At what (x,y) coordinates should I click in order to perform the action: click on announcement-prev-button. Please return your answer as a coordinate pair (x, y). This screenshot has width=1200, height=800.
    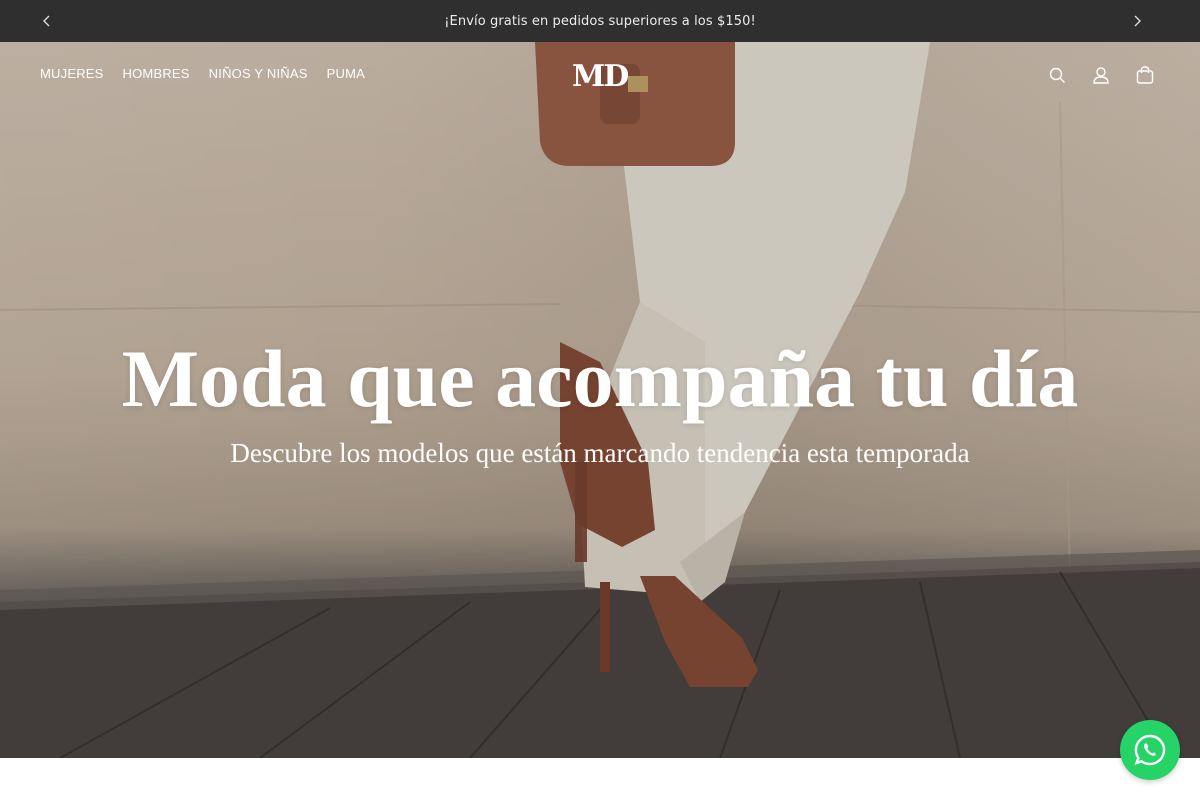
    Looking at the image, I should click on (47, 21).